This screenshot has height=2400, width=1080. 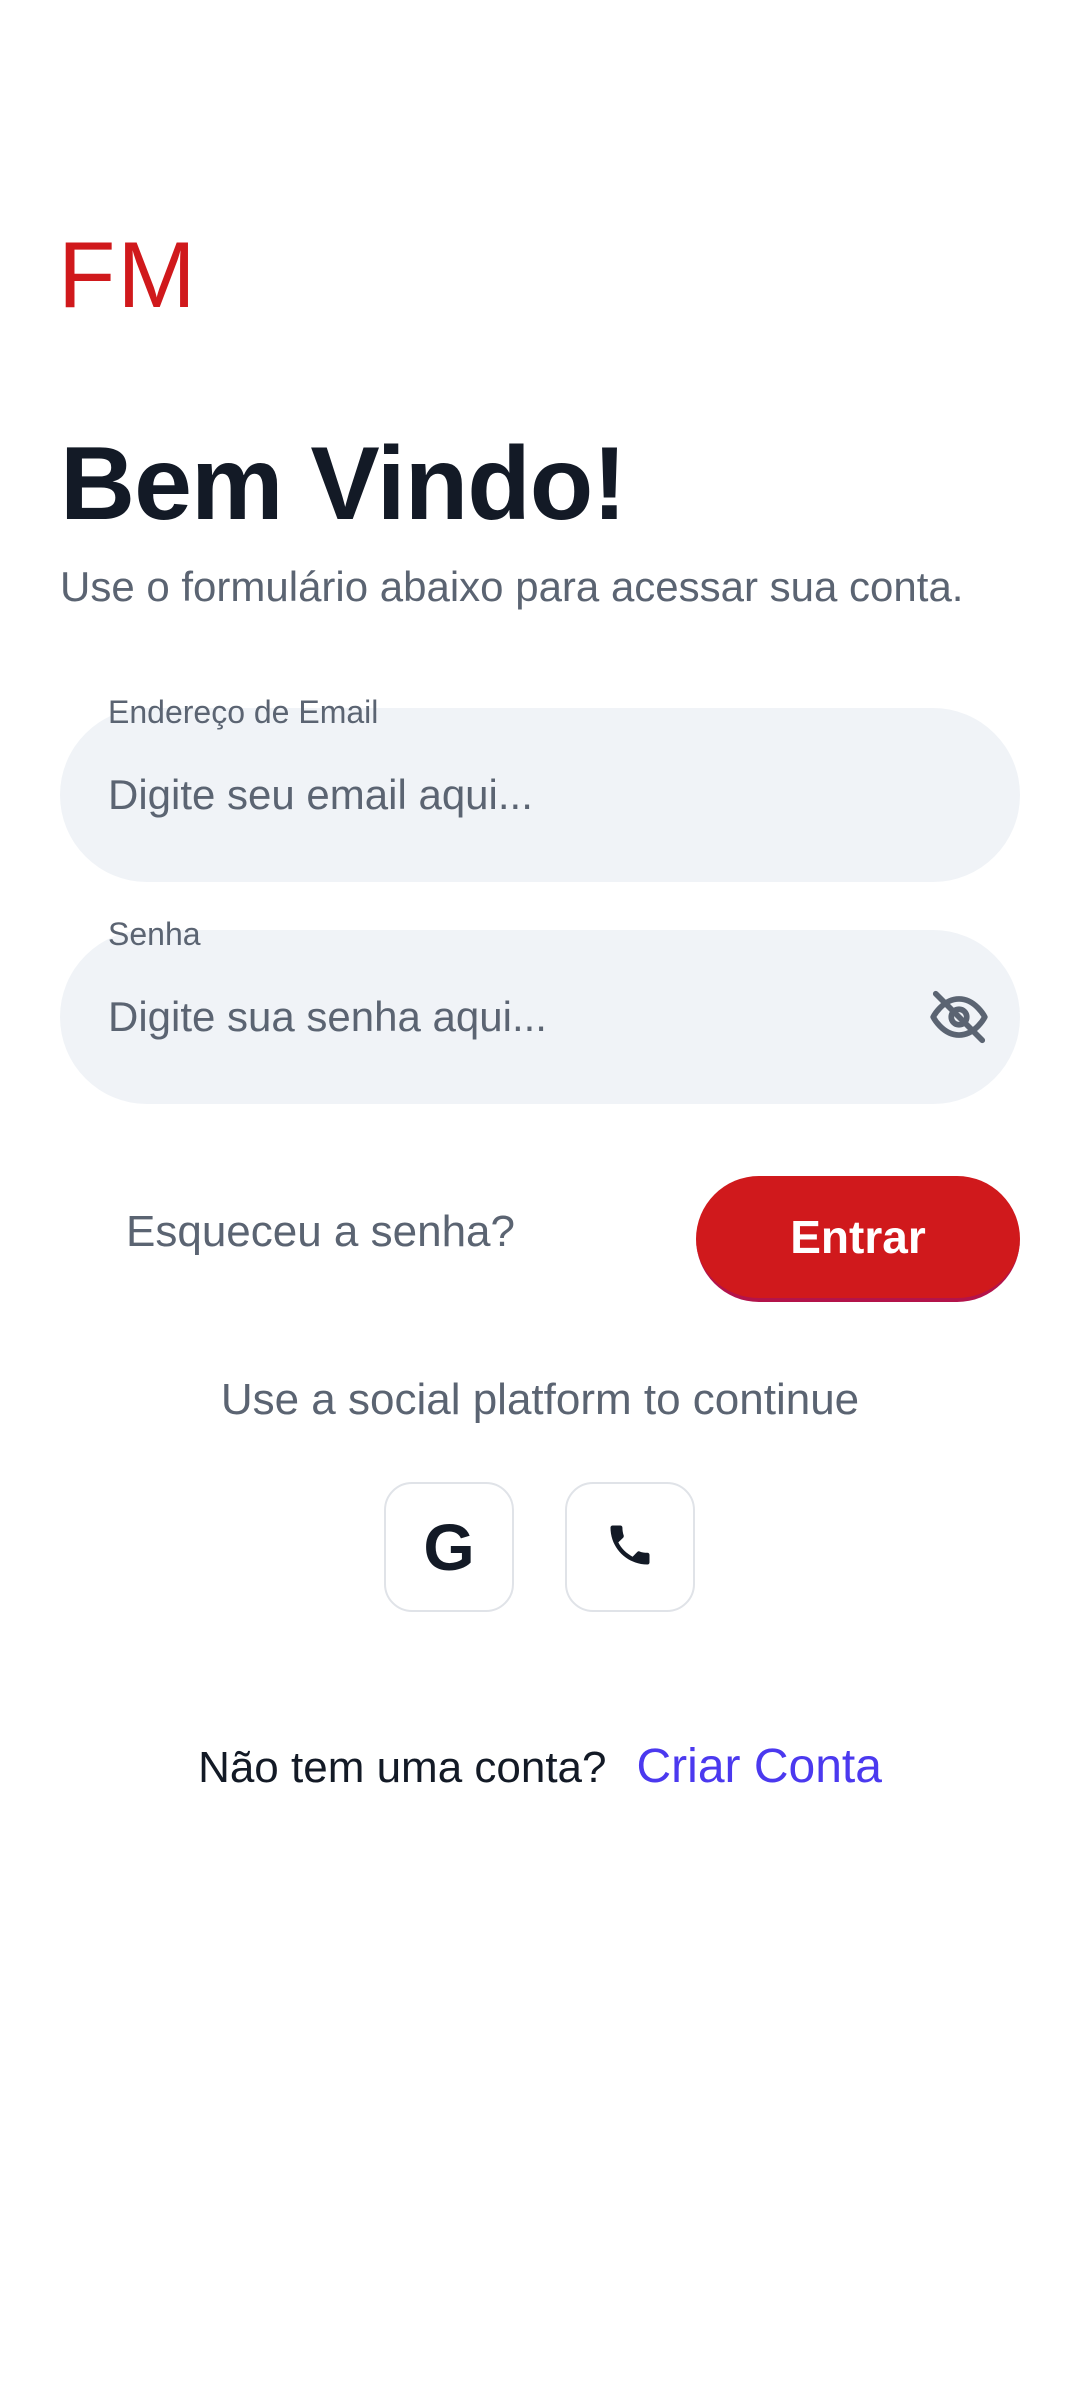 I want to click on email-field, so click(x=540, y=795).